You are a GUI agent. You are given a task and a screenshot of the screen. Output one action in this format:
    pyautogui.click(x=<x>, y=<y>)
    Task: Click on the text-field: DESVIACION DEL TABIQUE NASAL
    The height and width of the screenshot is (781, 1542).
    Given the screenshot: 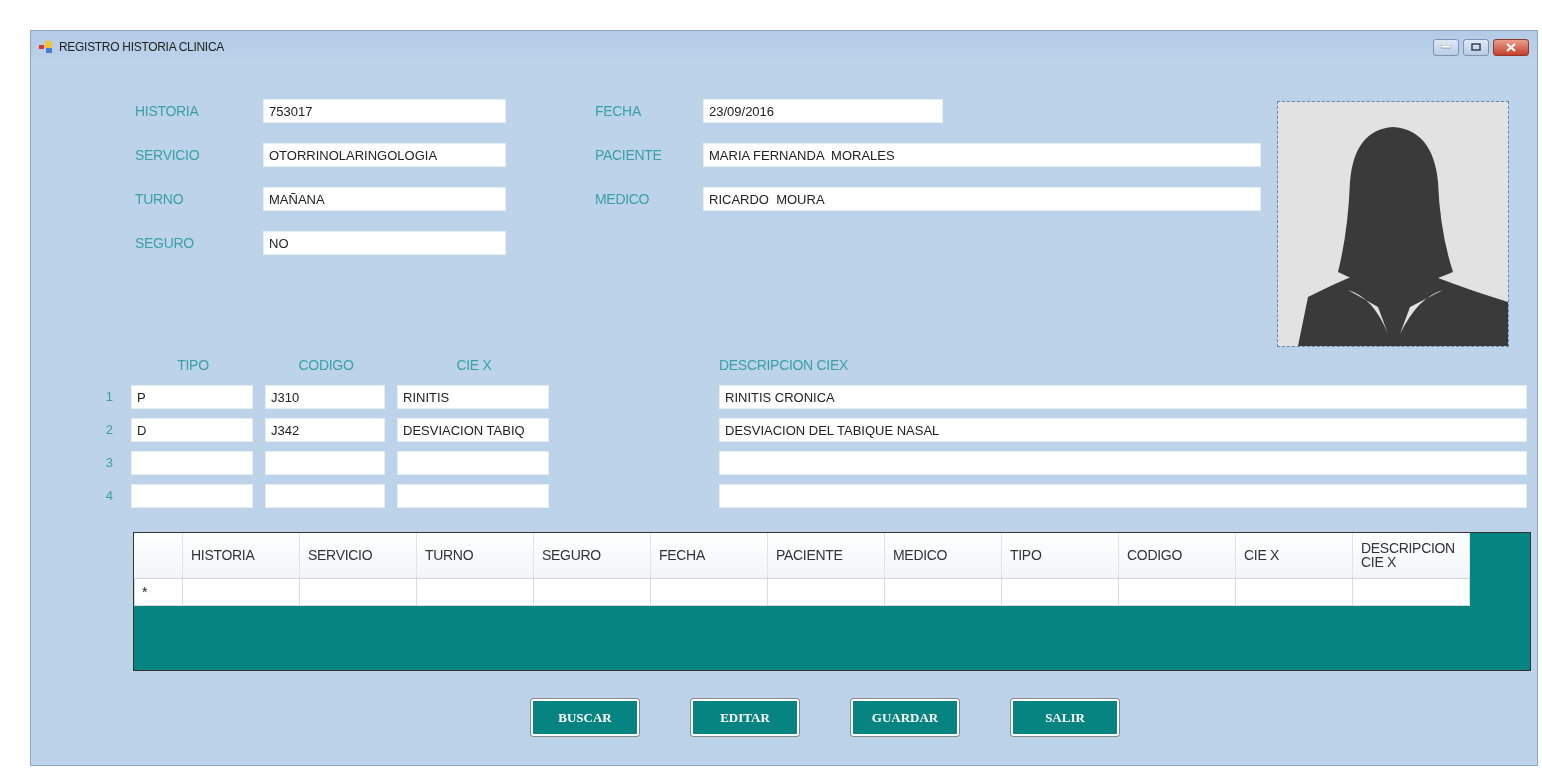 What is the action you would take?
    pyautogui.click(x=1123, y=430)
    